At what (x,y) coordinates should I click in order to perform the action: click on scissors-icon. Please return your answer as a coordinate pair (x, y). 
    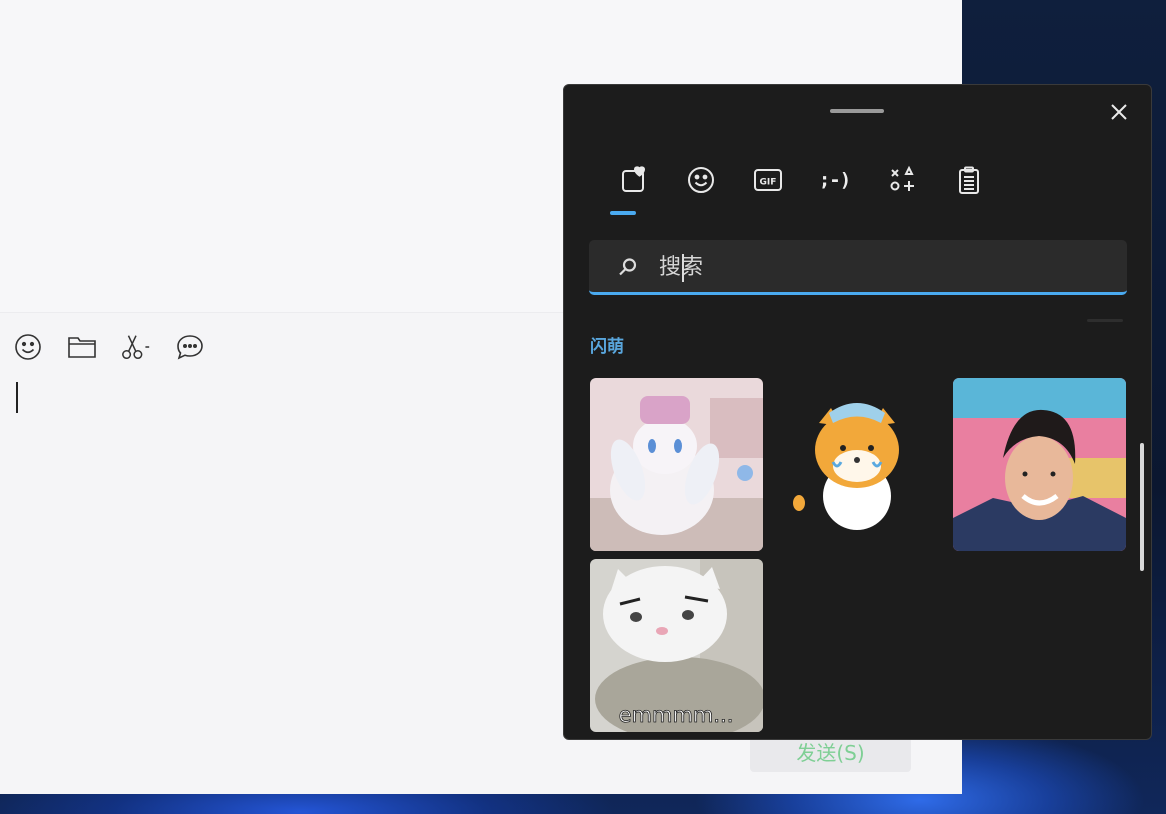
    Looking at the image, I should click on (136, 347).